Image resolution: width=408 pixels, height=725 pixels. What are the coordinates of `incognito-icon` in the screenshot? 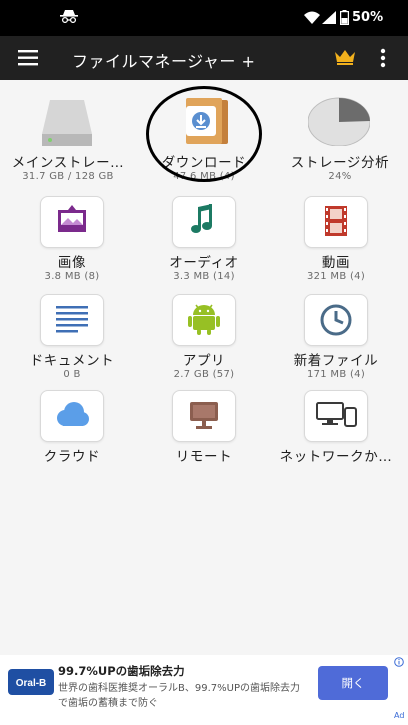 It's located at (69, 16).